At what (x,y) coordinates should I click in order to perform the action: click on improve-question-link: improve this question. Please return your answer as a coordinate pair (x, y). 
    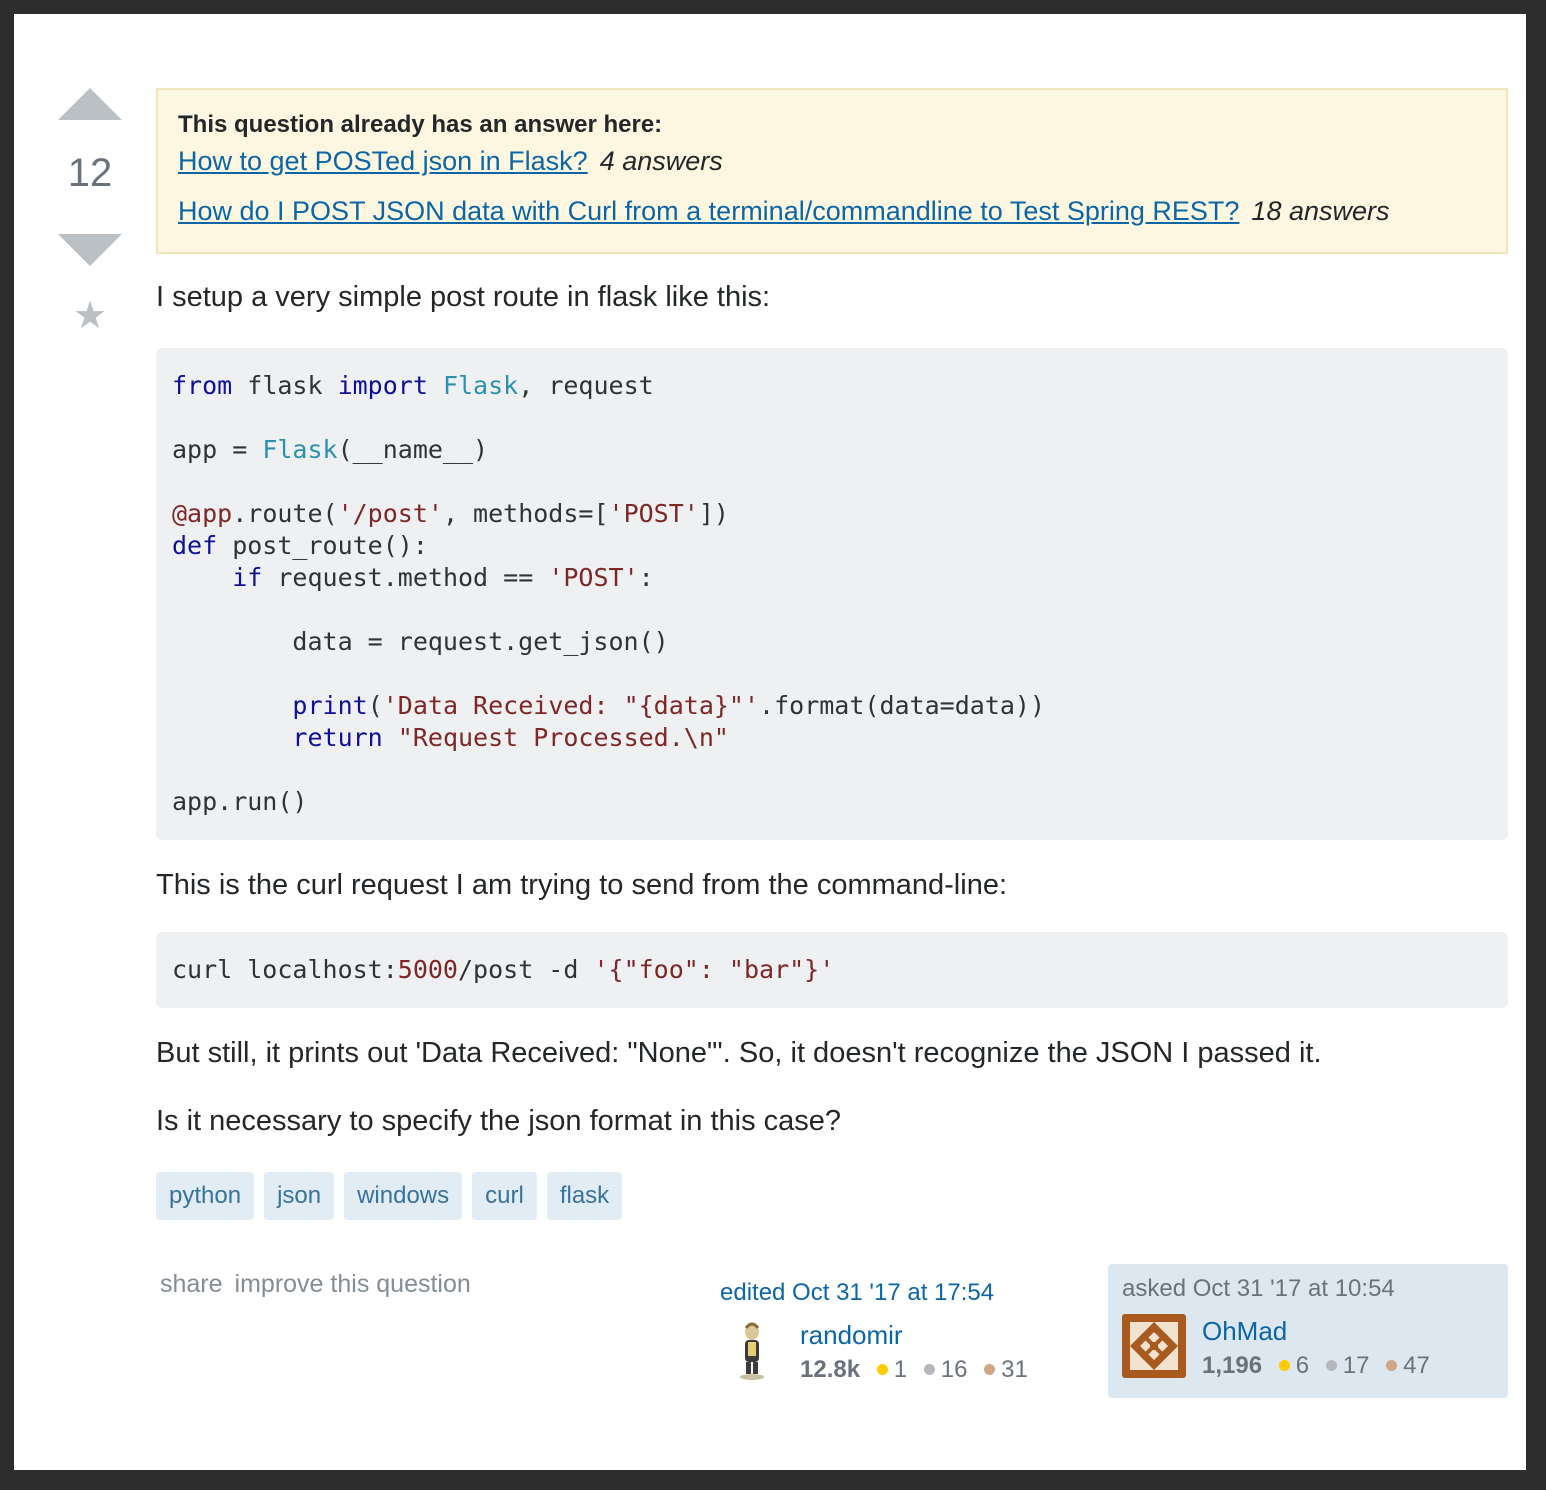
    Looking at the image, I should click on (353, 1284).